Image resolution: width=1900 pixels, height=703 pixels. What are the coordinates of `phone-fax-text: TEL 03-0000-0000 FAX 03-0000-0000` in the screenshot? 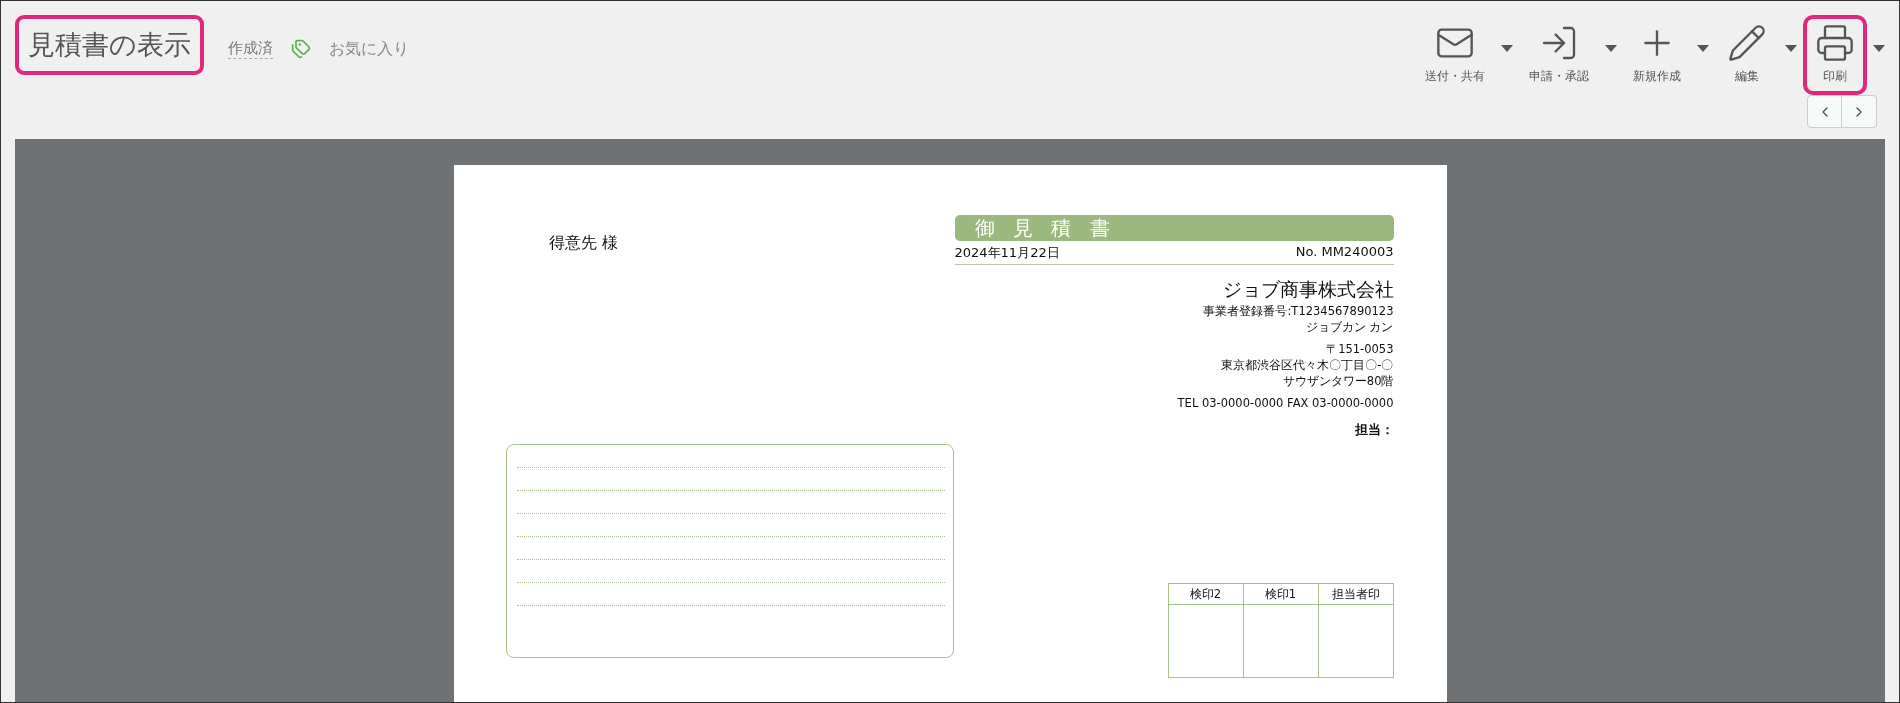 It's located at (1285, 403).